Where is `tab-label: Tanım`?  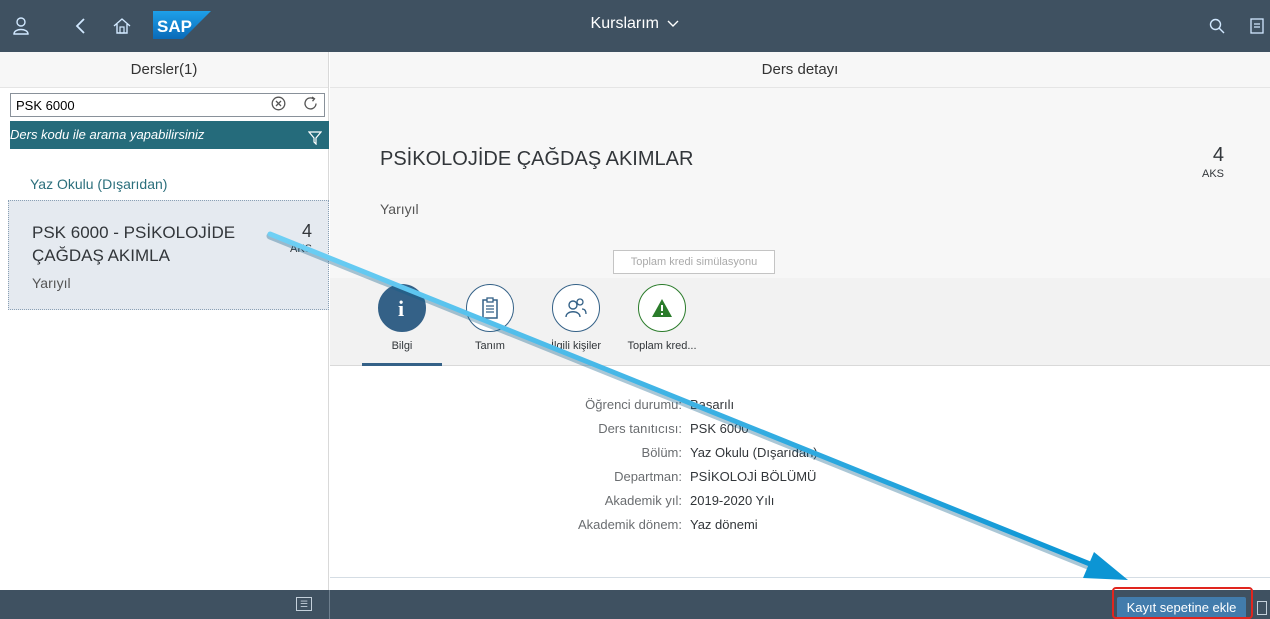
tab-label: Tanım is located at coordinates (490, 346).